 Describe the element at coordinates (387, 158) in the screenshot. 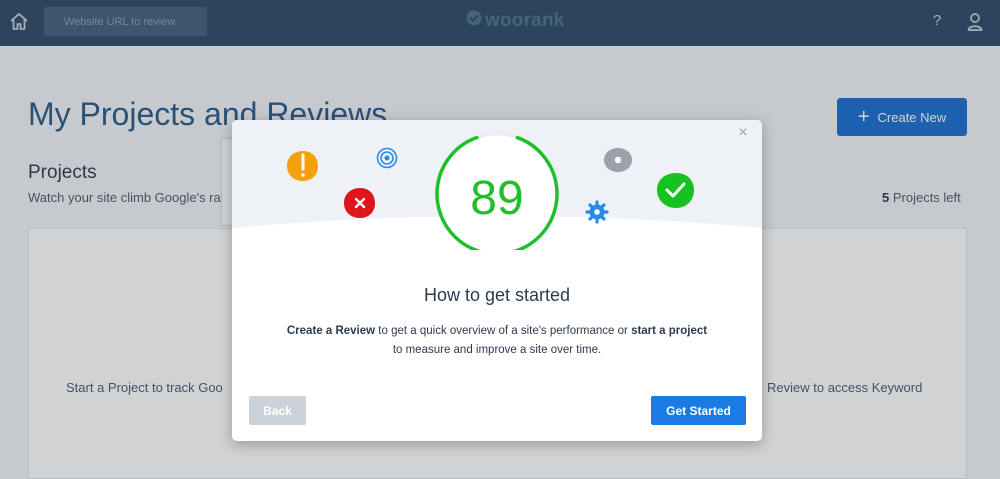

I see `target-icon` at that location.